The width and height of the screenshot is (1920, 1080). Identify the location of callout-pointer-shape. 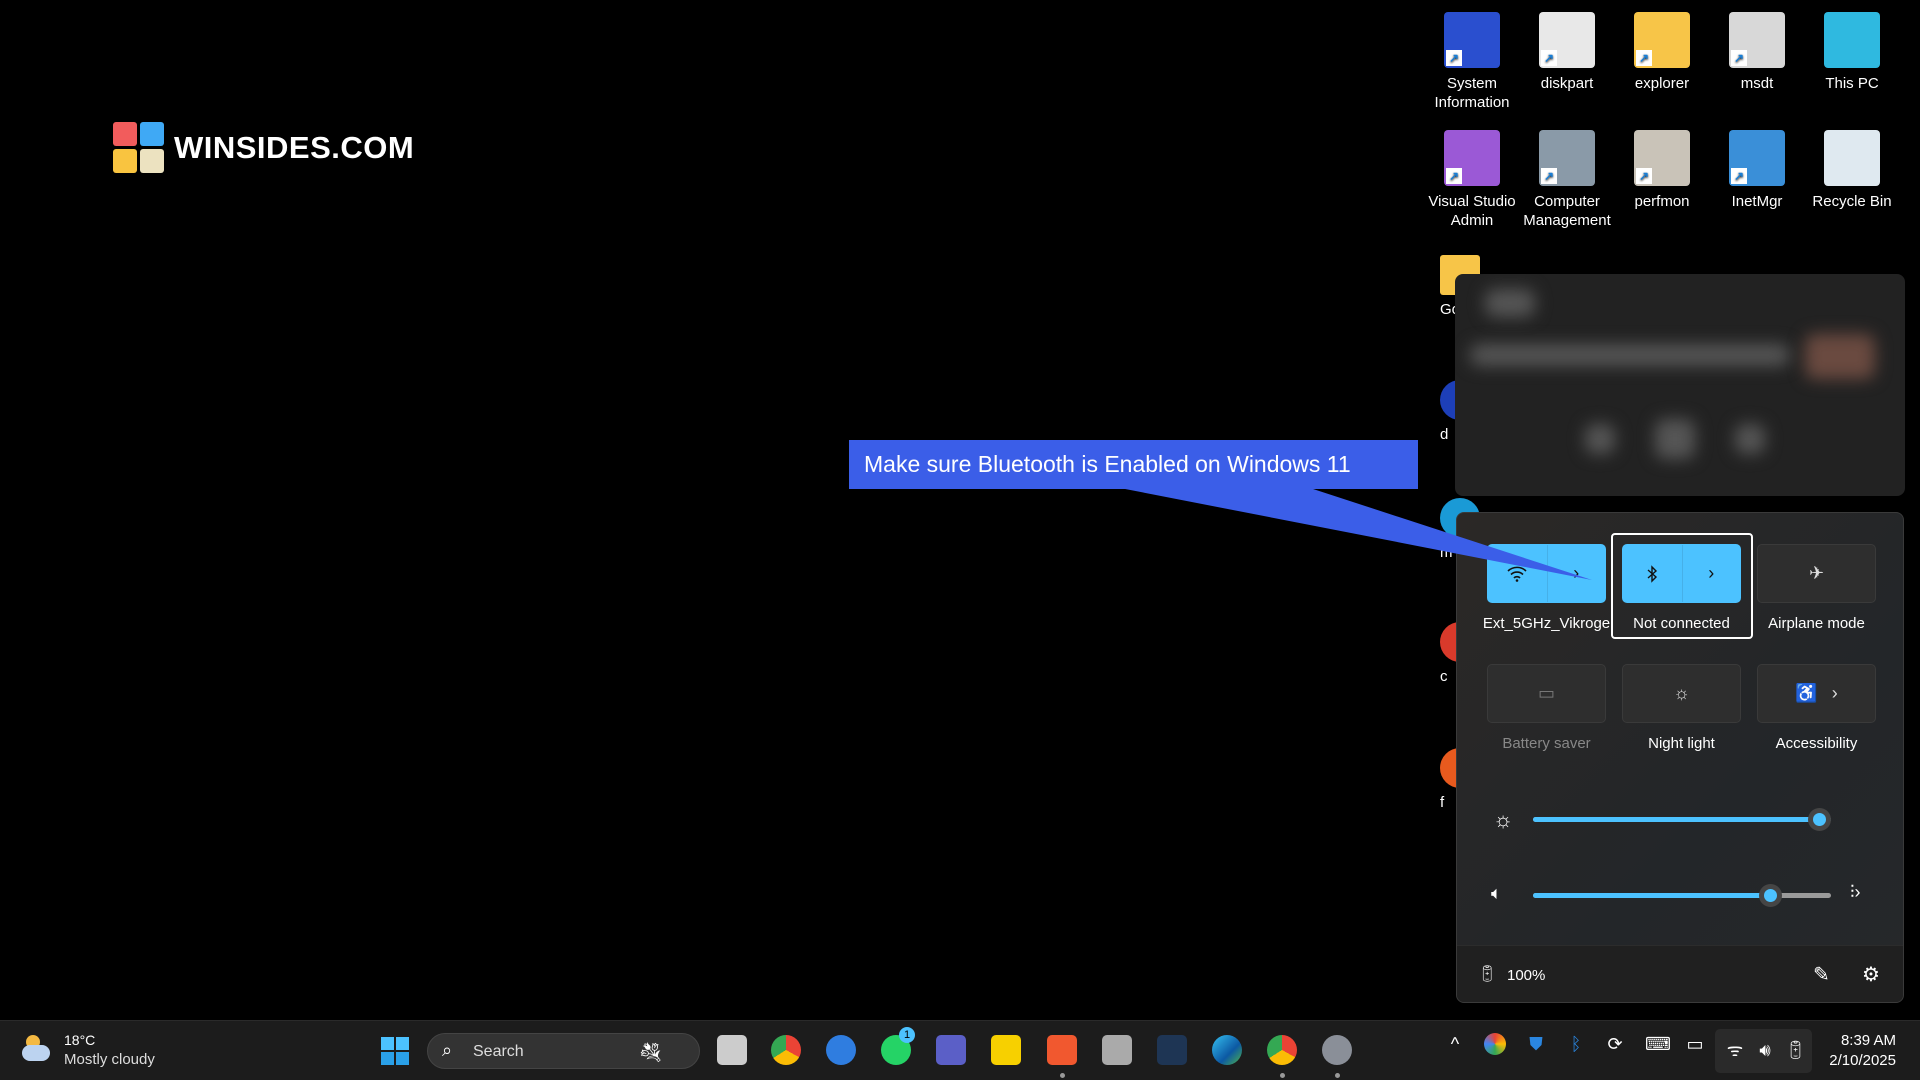
(1356, 534).